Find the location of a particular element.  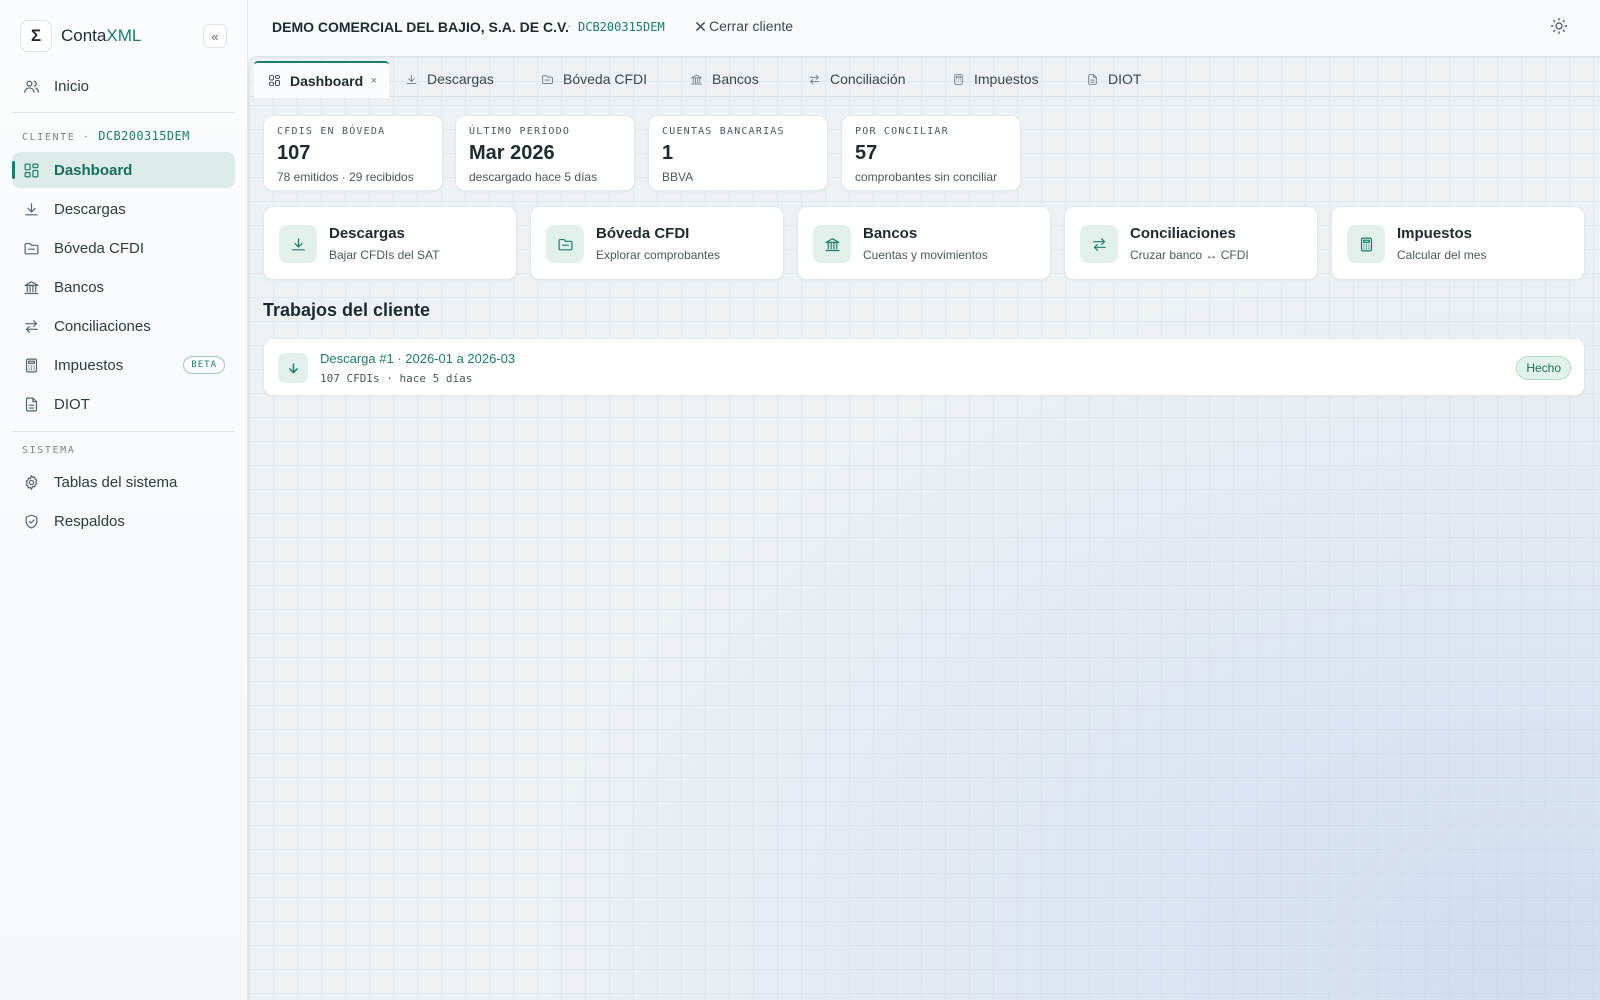

tab-diot: DIOT is located at coordinates (1122, 79).